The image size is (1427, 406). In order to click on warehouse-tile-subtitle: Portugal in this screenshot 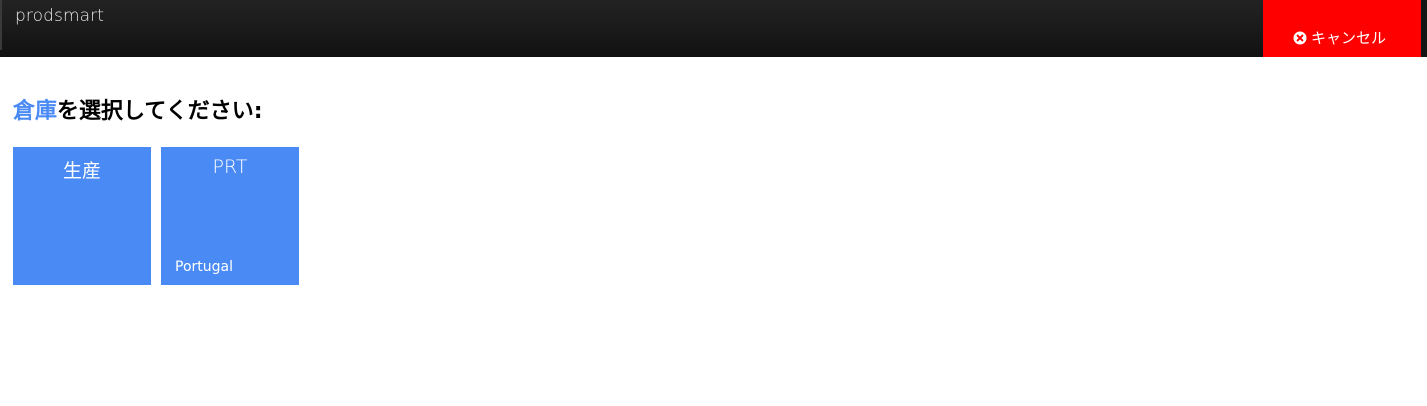, I will do `click(204, 267)`.